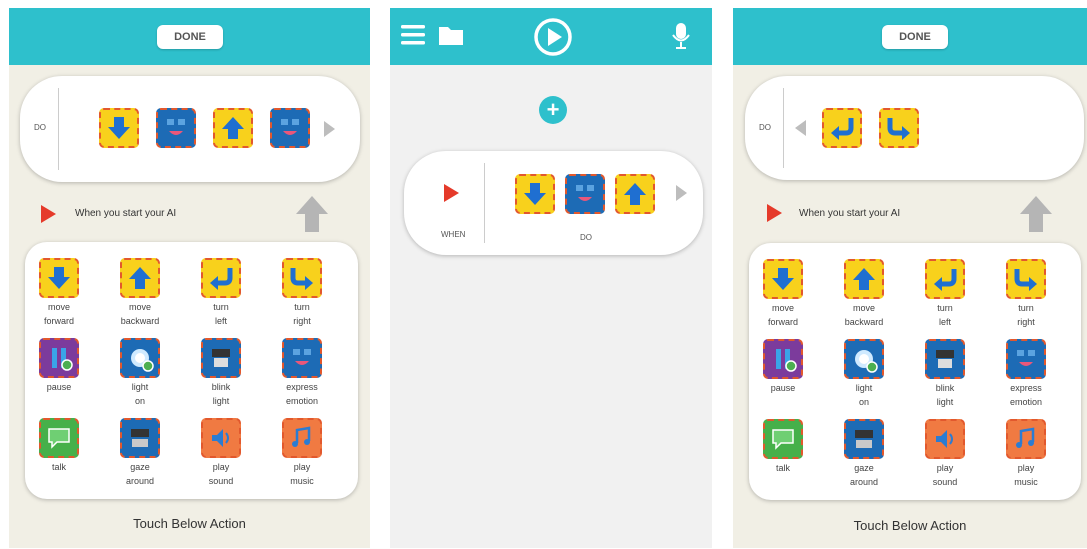 The image size is (1087, 549). What do you see at coordinates (850, 213) in the screenshot?
I see `trigger-label: When you start your AI` at bounding box center [850, 213].